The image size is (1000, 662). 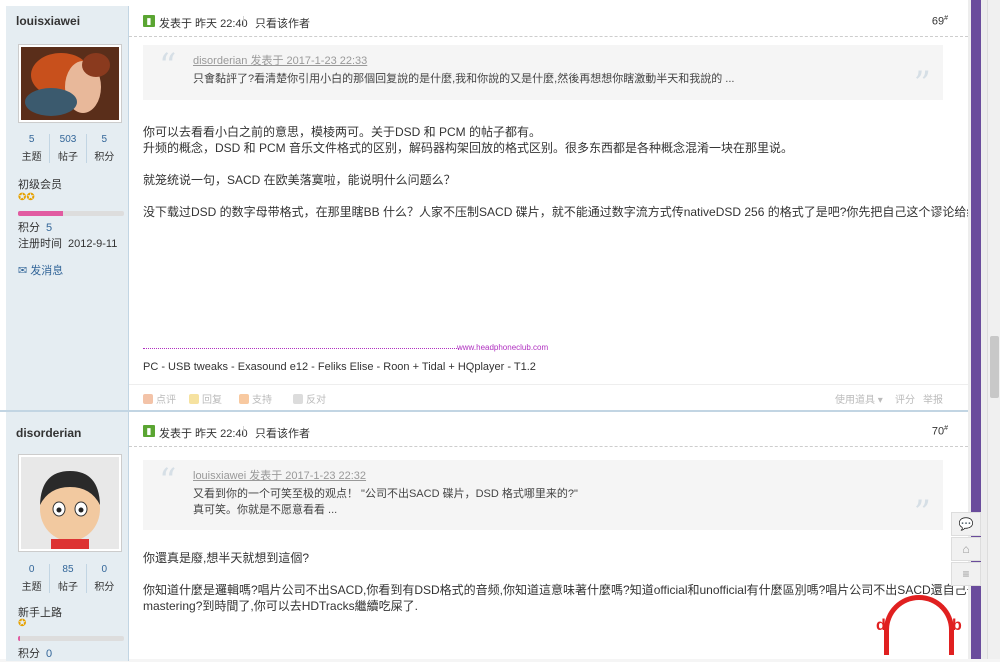 What do you see at coordinates (301, 348) in the screenshot?
I see `signature-divider` at bounding box center [301, 348].